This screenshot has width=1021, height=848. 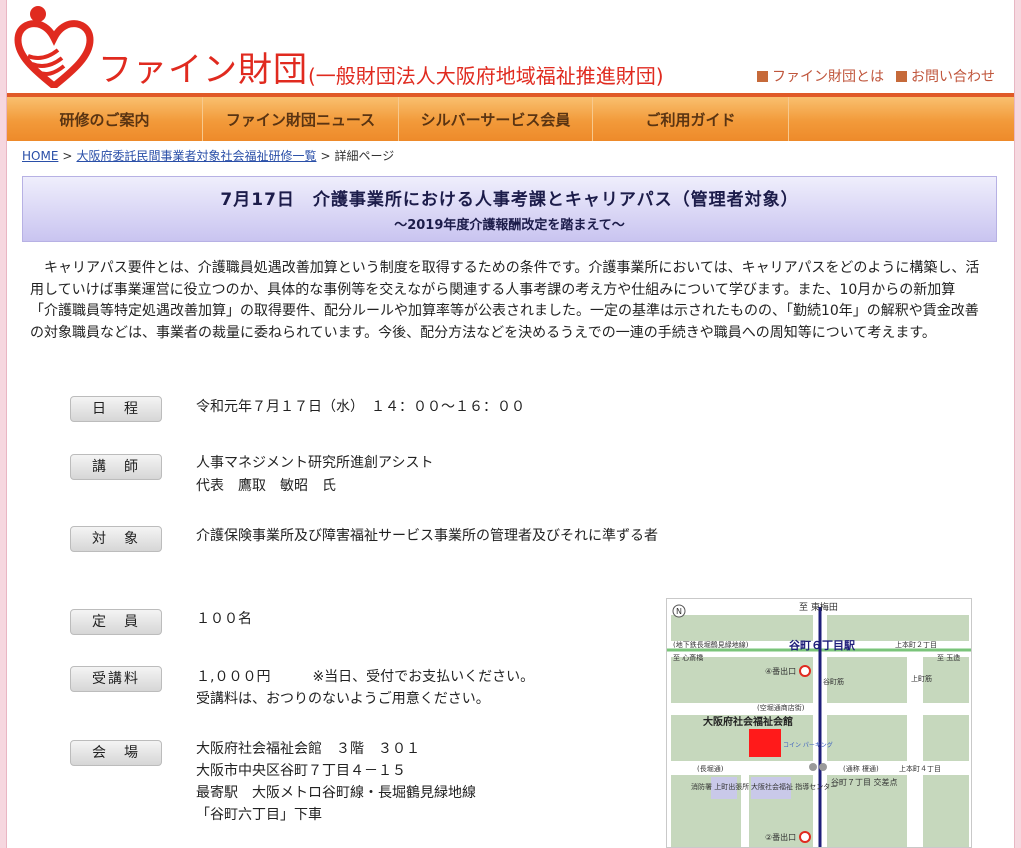 I want to click on map-label: 至 心斎橋, so click(x=688, y=657).